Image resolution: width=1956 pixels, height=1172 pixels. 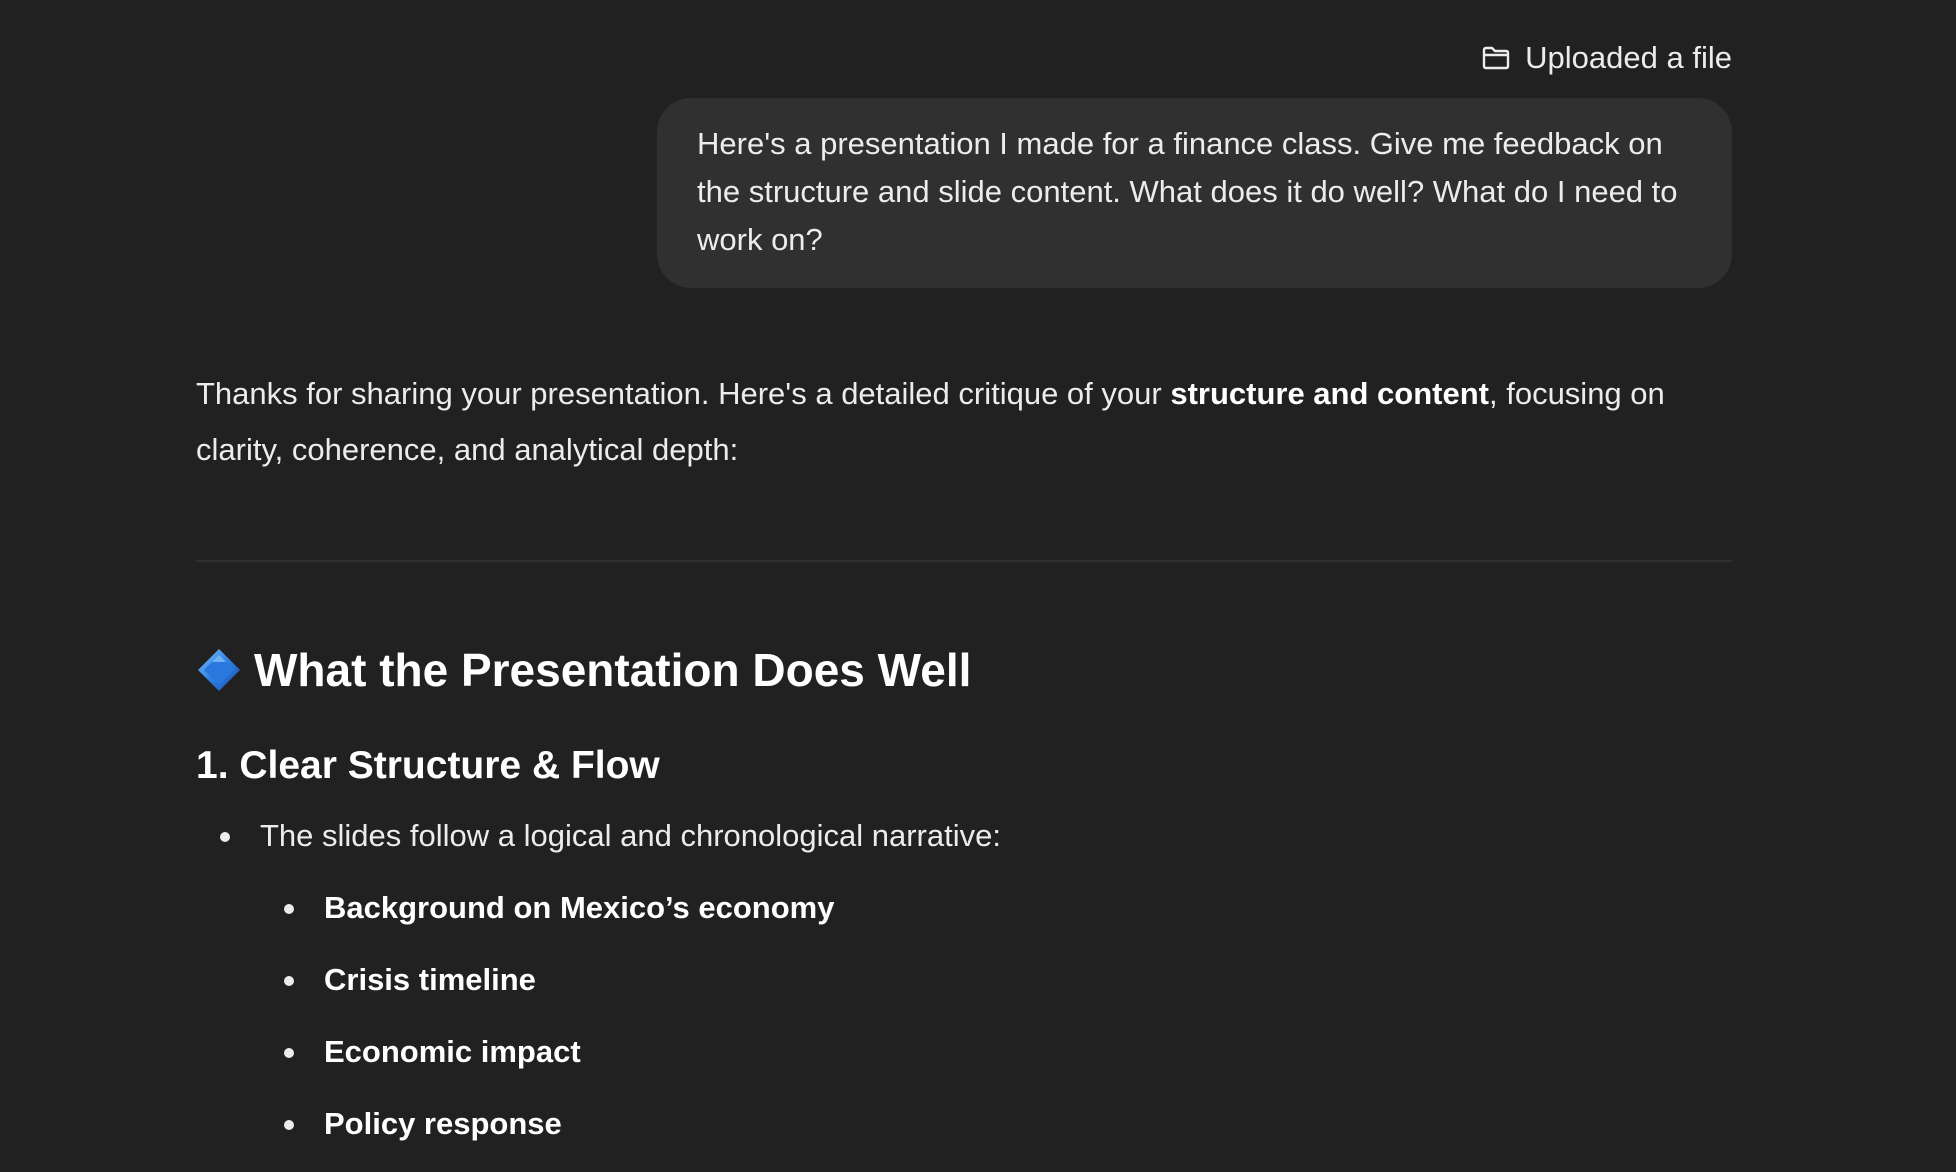 I want to click on list-item-text: Economic impact, so click(x=452, y=1051).